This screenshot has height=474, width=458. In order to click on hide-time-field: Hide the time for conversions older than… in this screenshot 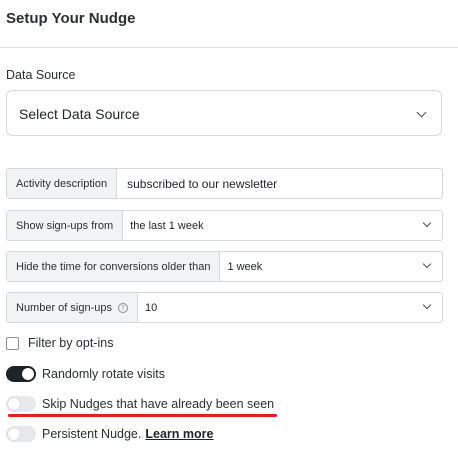, I will do `click(224, 266)`.